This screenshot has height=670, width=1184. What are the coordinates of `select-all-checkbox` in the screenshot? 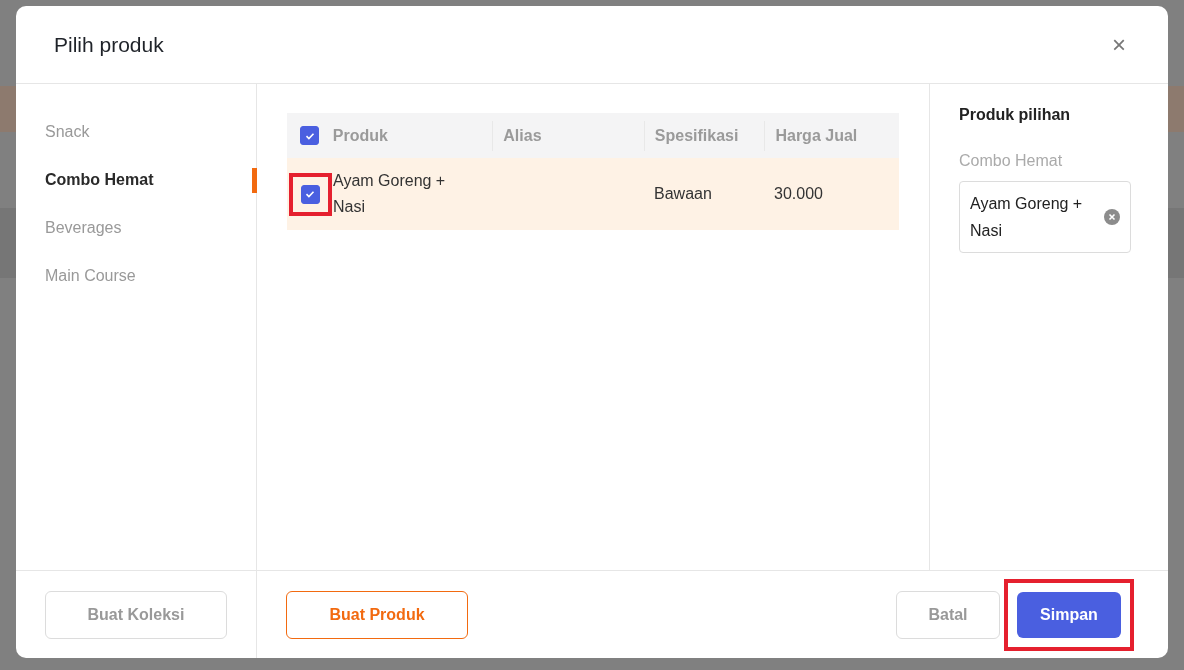 It's located at (310, 135).